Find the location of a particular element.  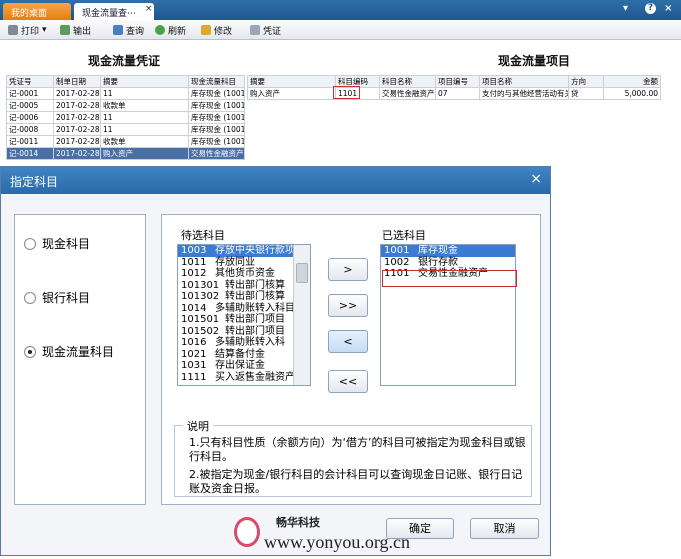

help-icon: ? is located at coordinates (650, 8).